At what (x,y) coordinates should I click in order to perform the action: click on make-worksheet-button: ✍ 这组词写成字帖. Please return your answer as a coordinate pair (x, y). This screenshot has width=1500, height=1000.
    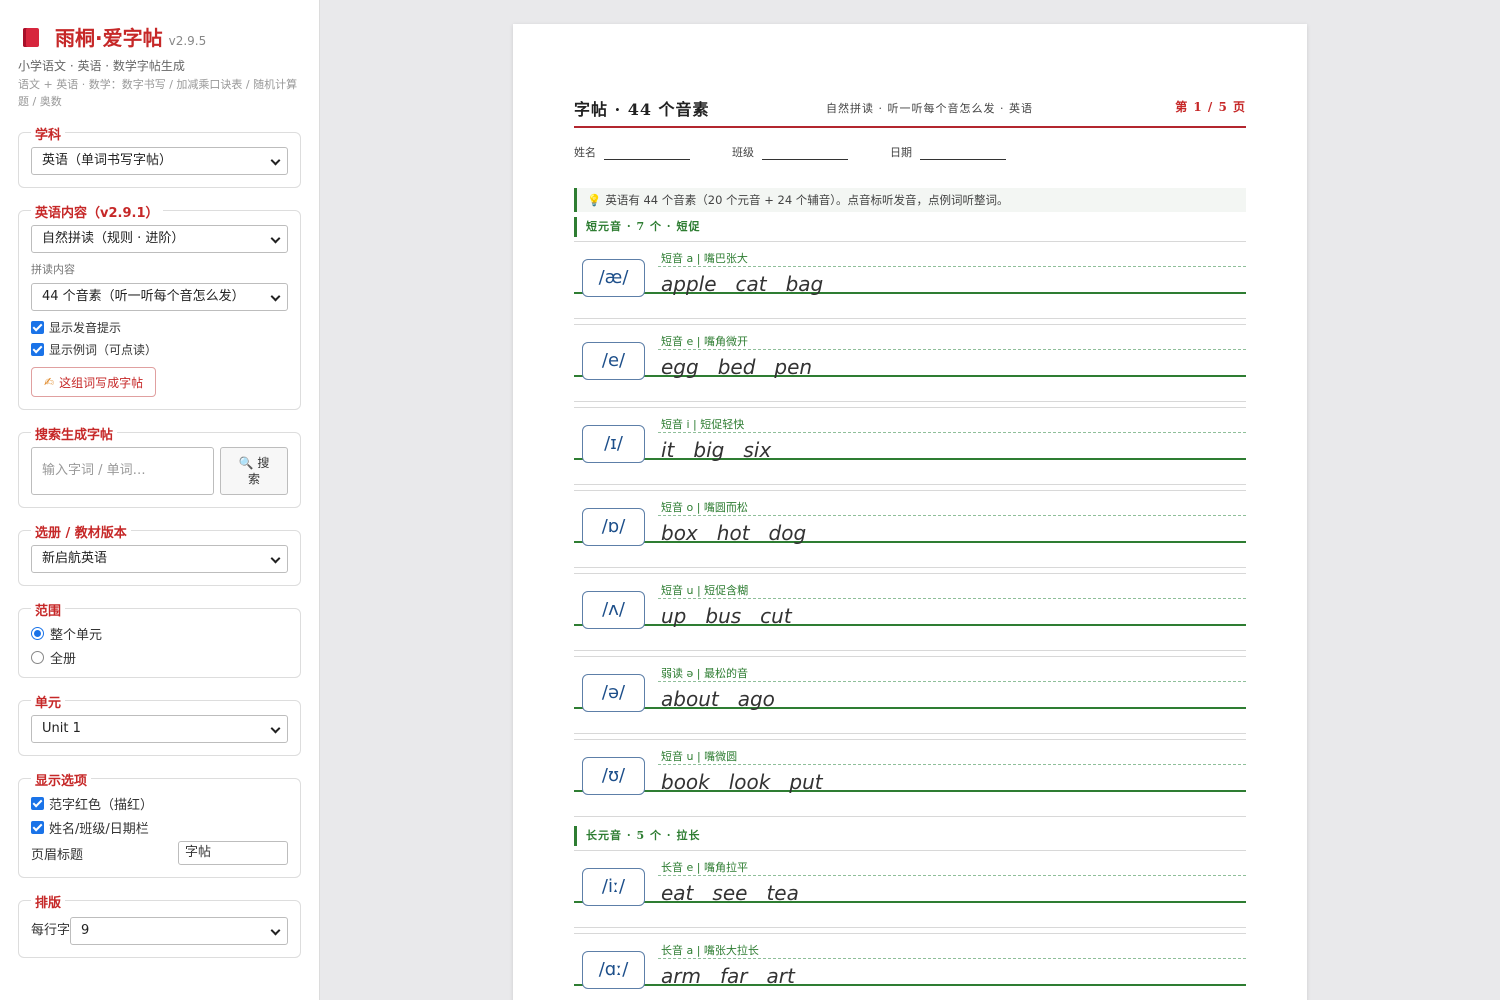
    Looking at the image, I should click on (94, 382).